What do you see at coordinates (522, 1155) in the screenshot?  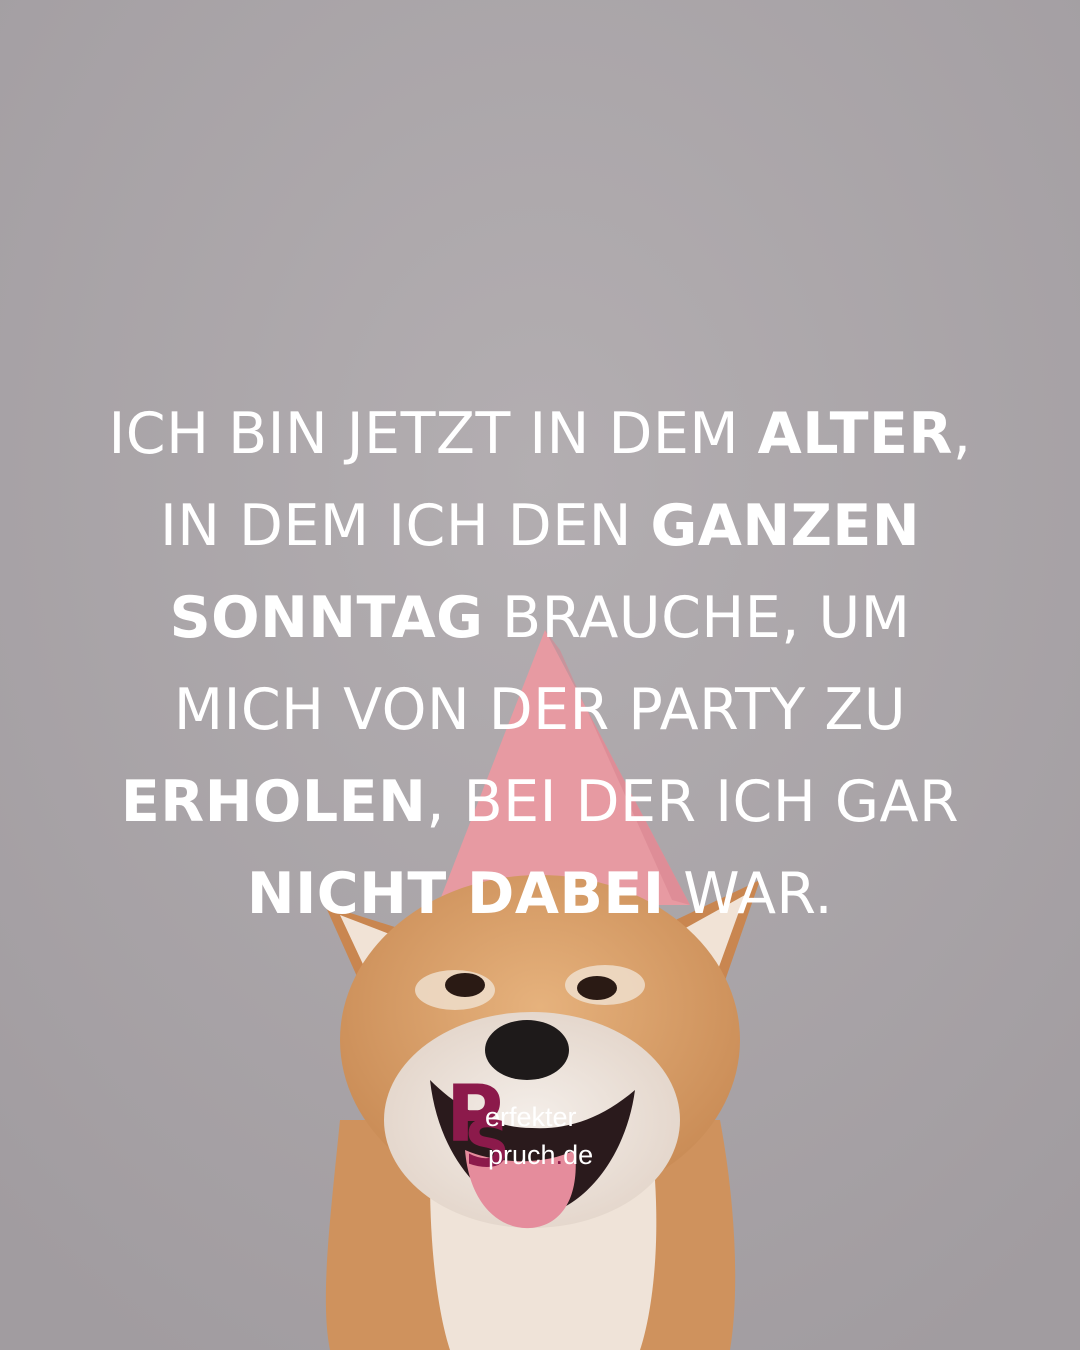 I see `logo-text-pruch: pruch` at bounding box center [522, 1155].